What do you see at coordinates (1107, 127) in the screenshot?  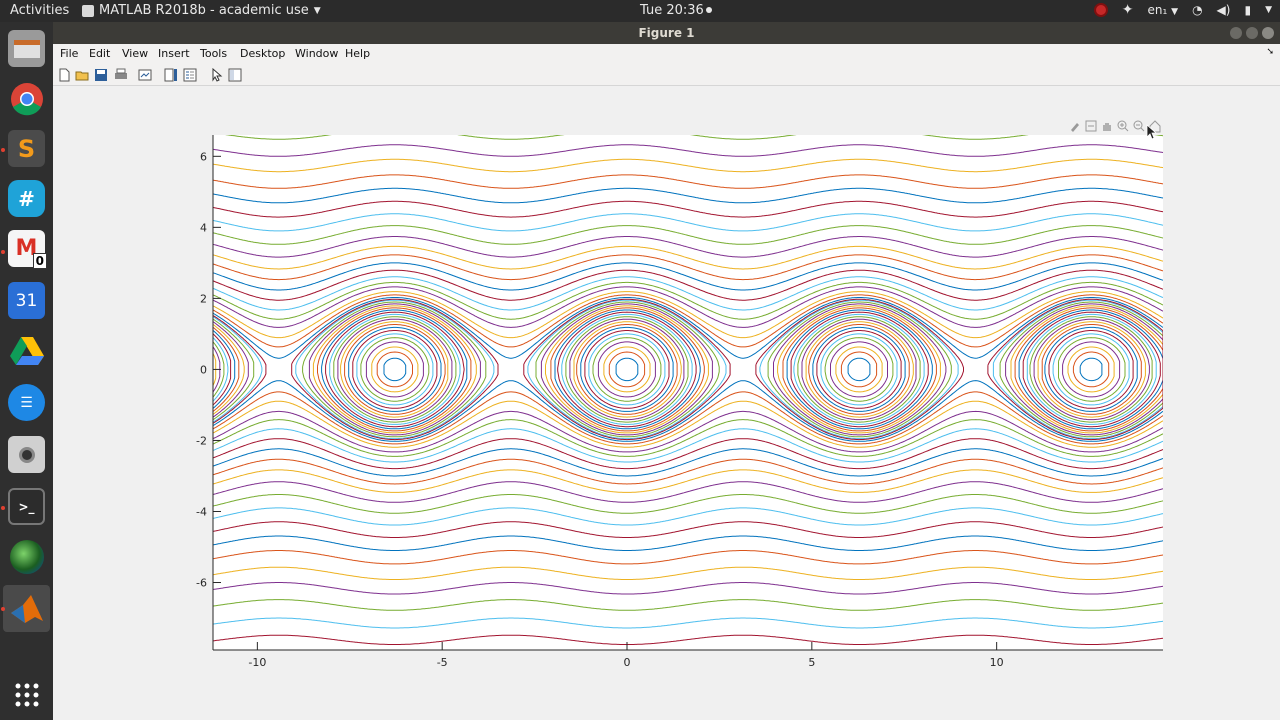 I see `pan-icon` at bounding box center [1107, 127].